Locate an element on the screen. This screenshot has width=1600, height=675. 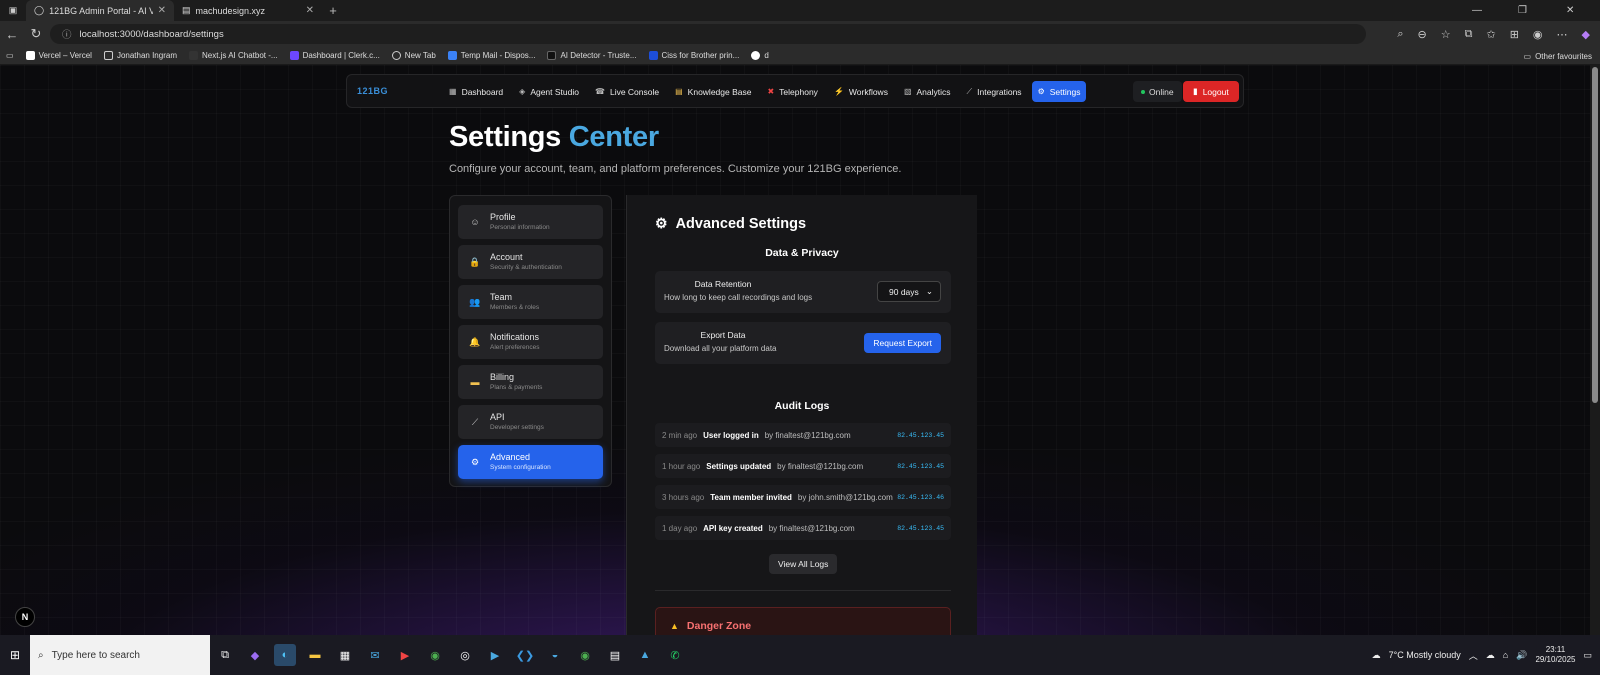
sidebar-item-profile: ☺ Profile Personal information is located at coordinates (530, 222).